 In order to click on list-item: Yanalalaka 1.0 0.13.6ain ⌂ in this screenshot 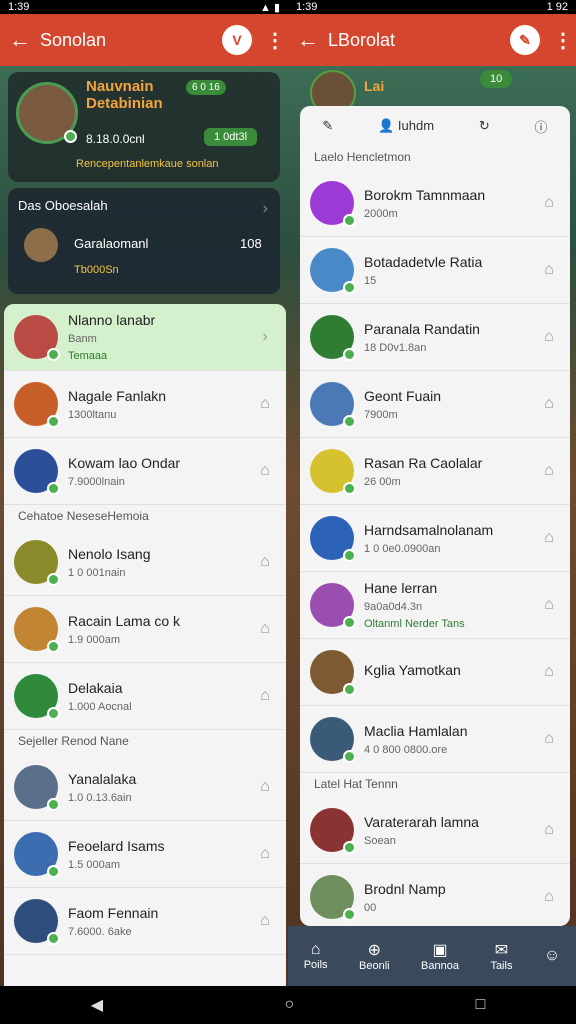, I will do `click(145, 787)`.